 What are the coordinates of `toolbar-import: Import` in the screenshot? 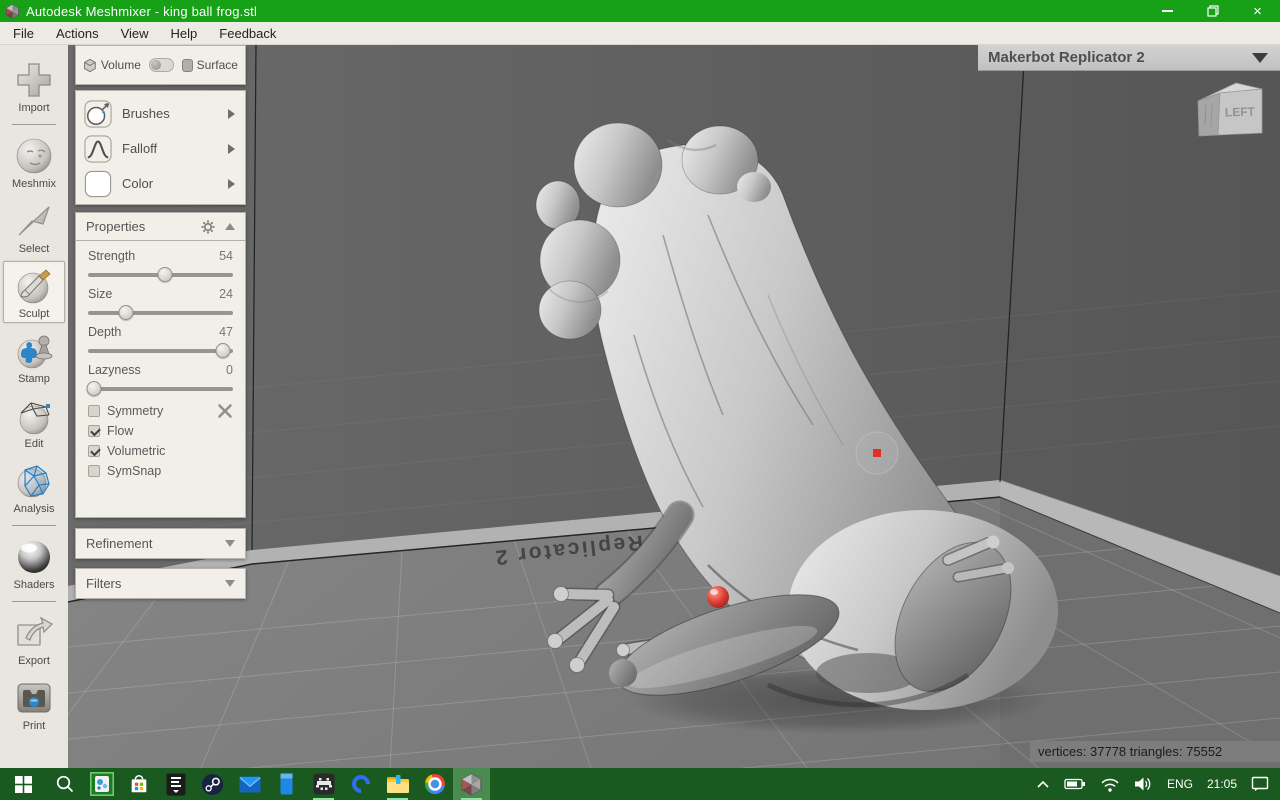 It's located at (34, 86).